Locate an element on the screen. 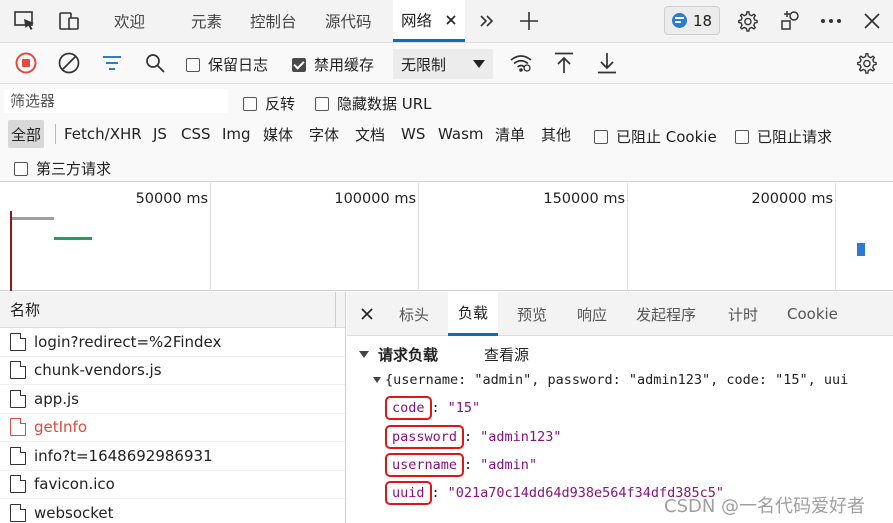  customize-icon is located at coordinates (791, 21).